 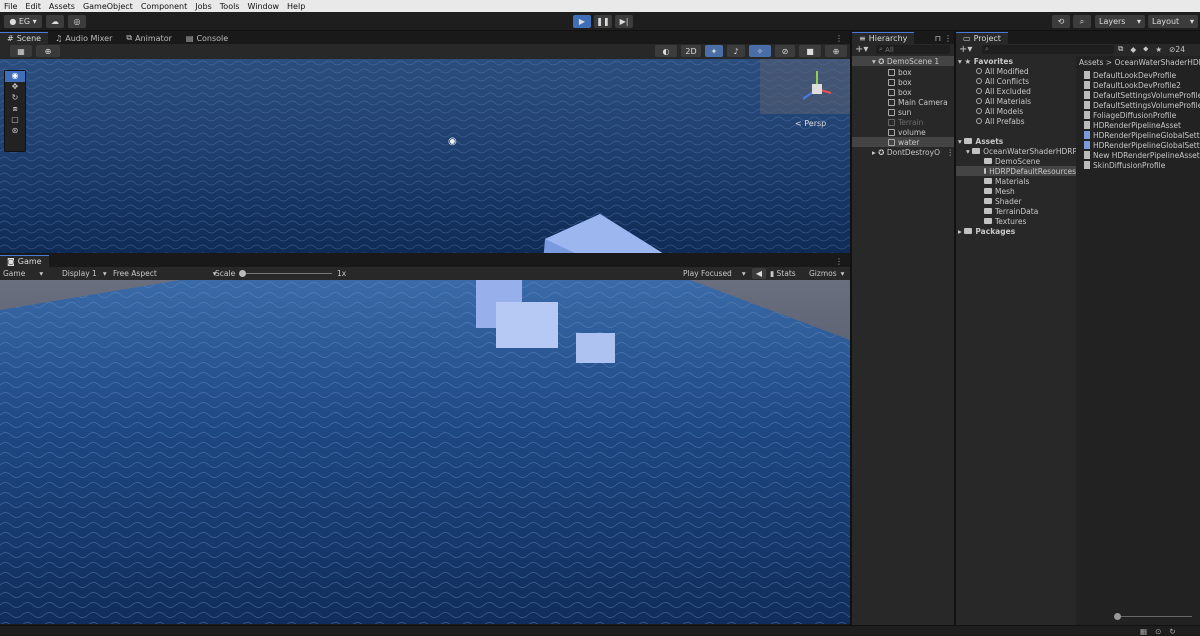 What do you see at coordinates (286, 273) in the screenshot?
I see `scale-slider` at bounding box center [286, 273].